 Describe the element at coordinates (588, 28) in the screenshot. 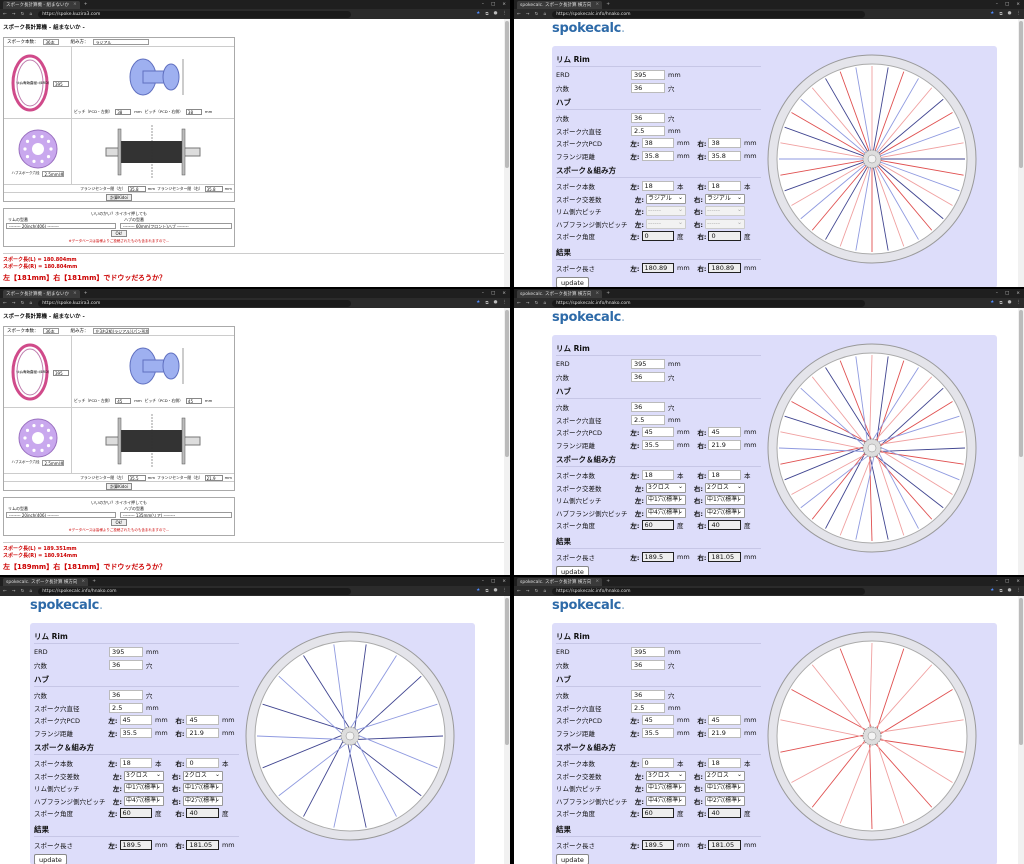

I see `spokecalc-logo: spokecalc.` at that location.